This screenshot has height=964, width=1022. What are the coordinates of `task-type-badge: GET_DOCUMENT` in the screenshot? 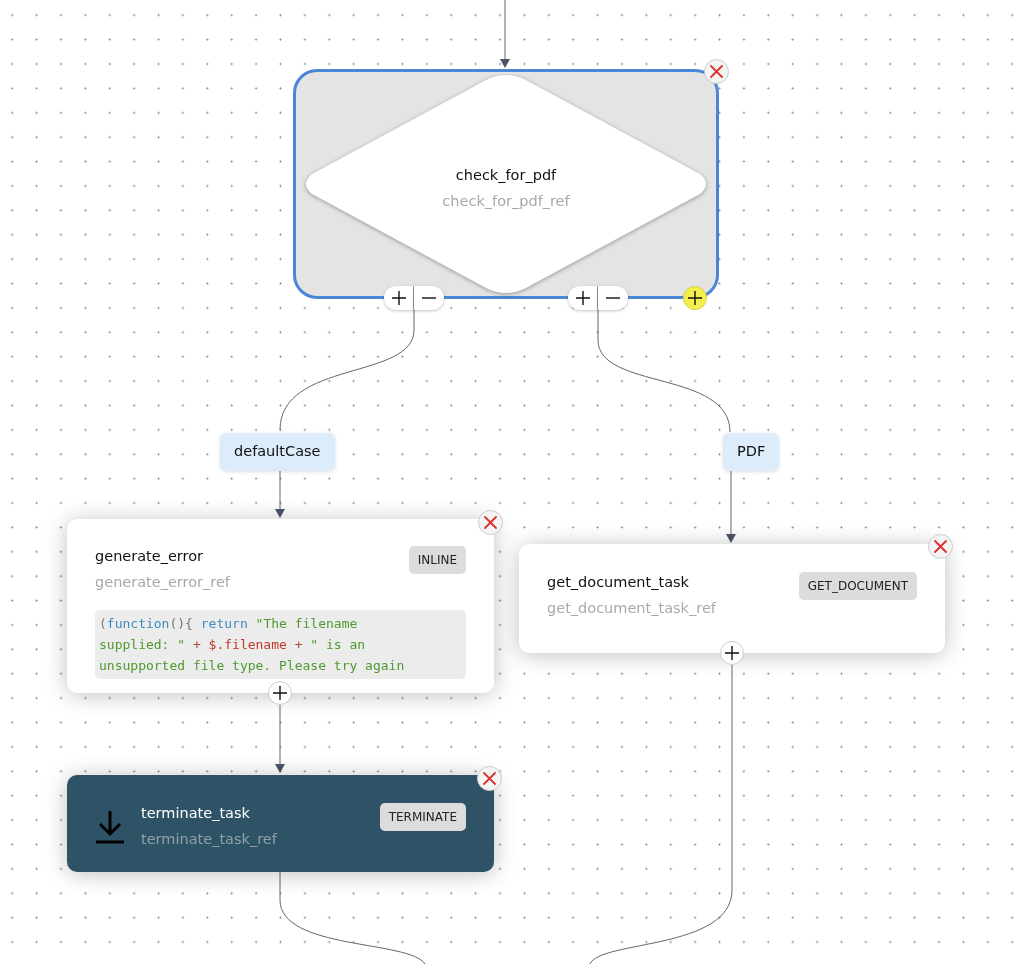 It's located at (857, 586).